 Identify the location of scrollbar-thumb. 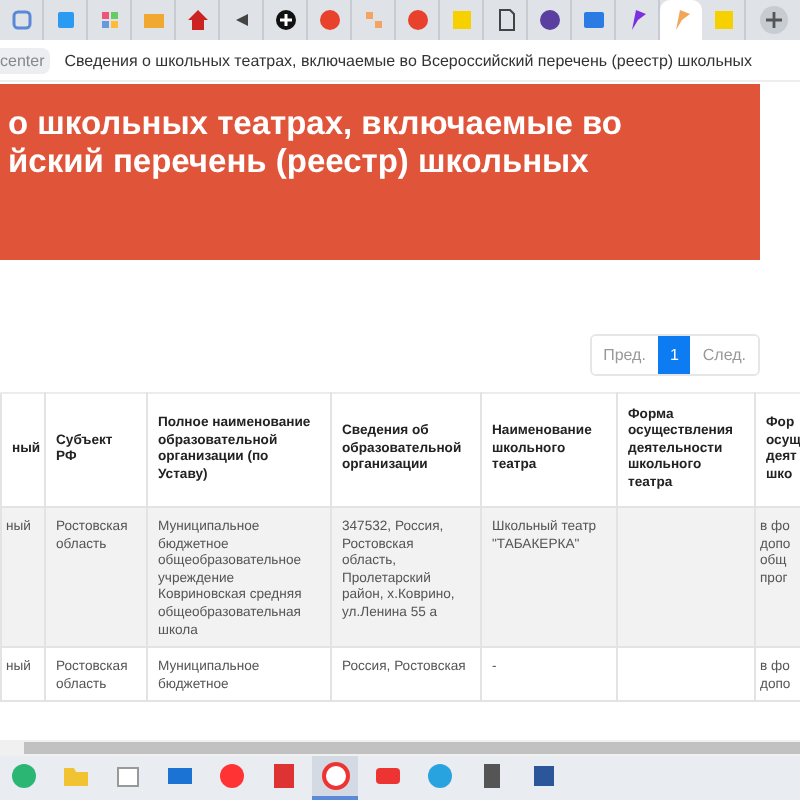
(412, 748).